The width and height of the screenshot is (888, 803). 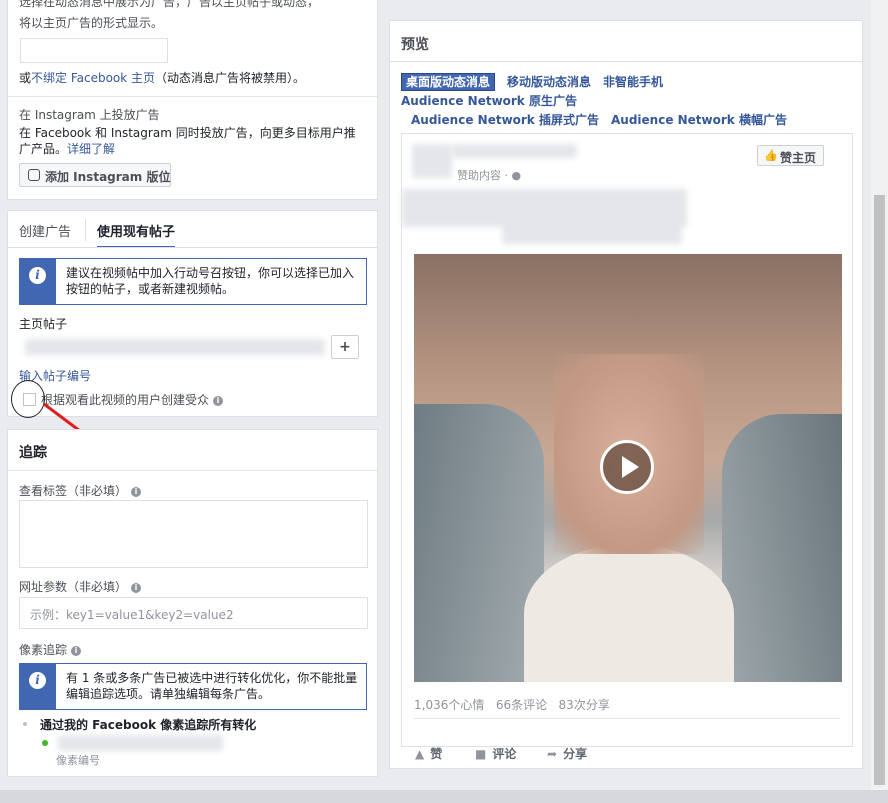 What do you see at coordinates (89, 115) in the screenshot?
I see `instagram-title: 在 Instagram 上投放广告` at bounding box center [89, 115].